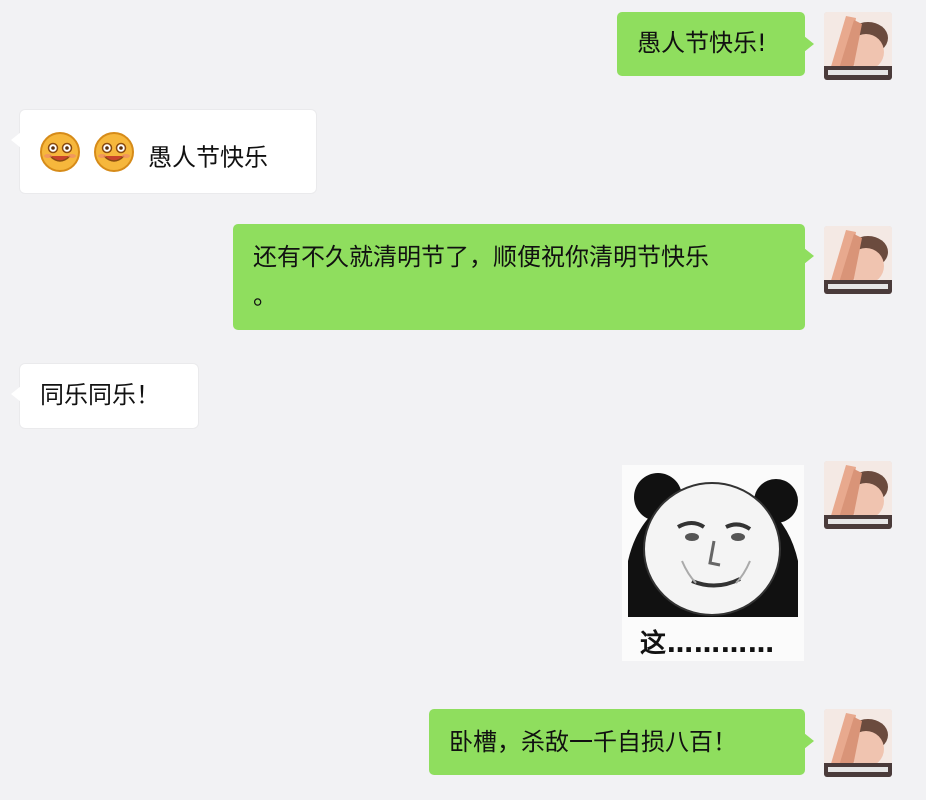  Describe the element at coordinates (713, 543) in the screenshot. I see `panda-face-icon` at that location.